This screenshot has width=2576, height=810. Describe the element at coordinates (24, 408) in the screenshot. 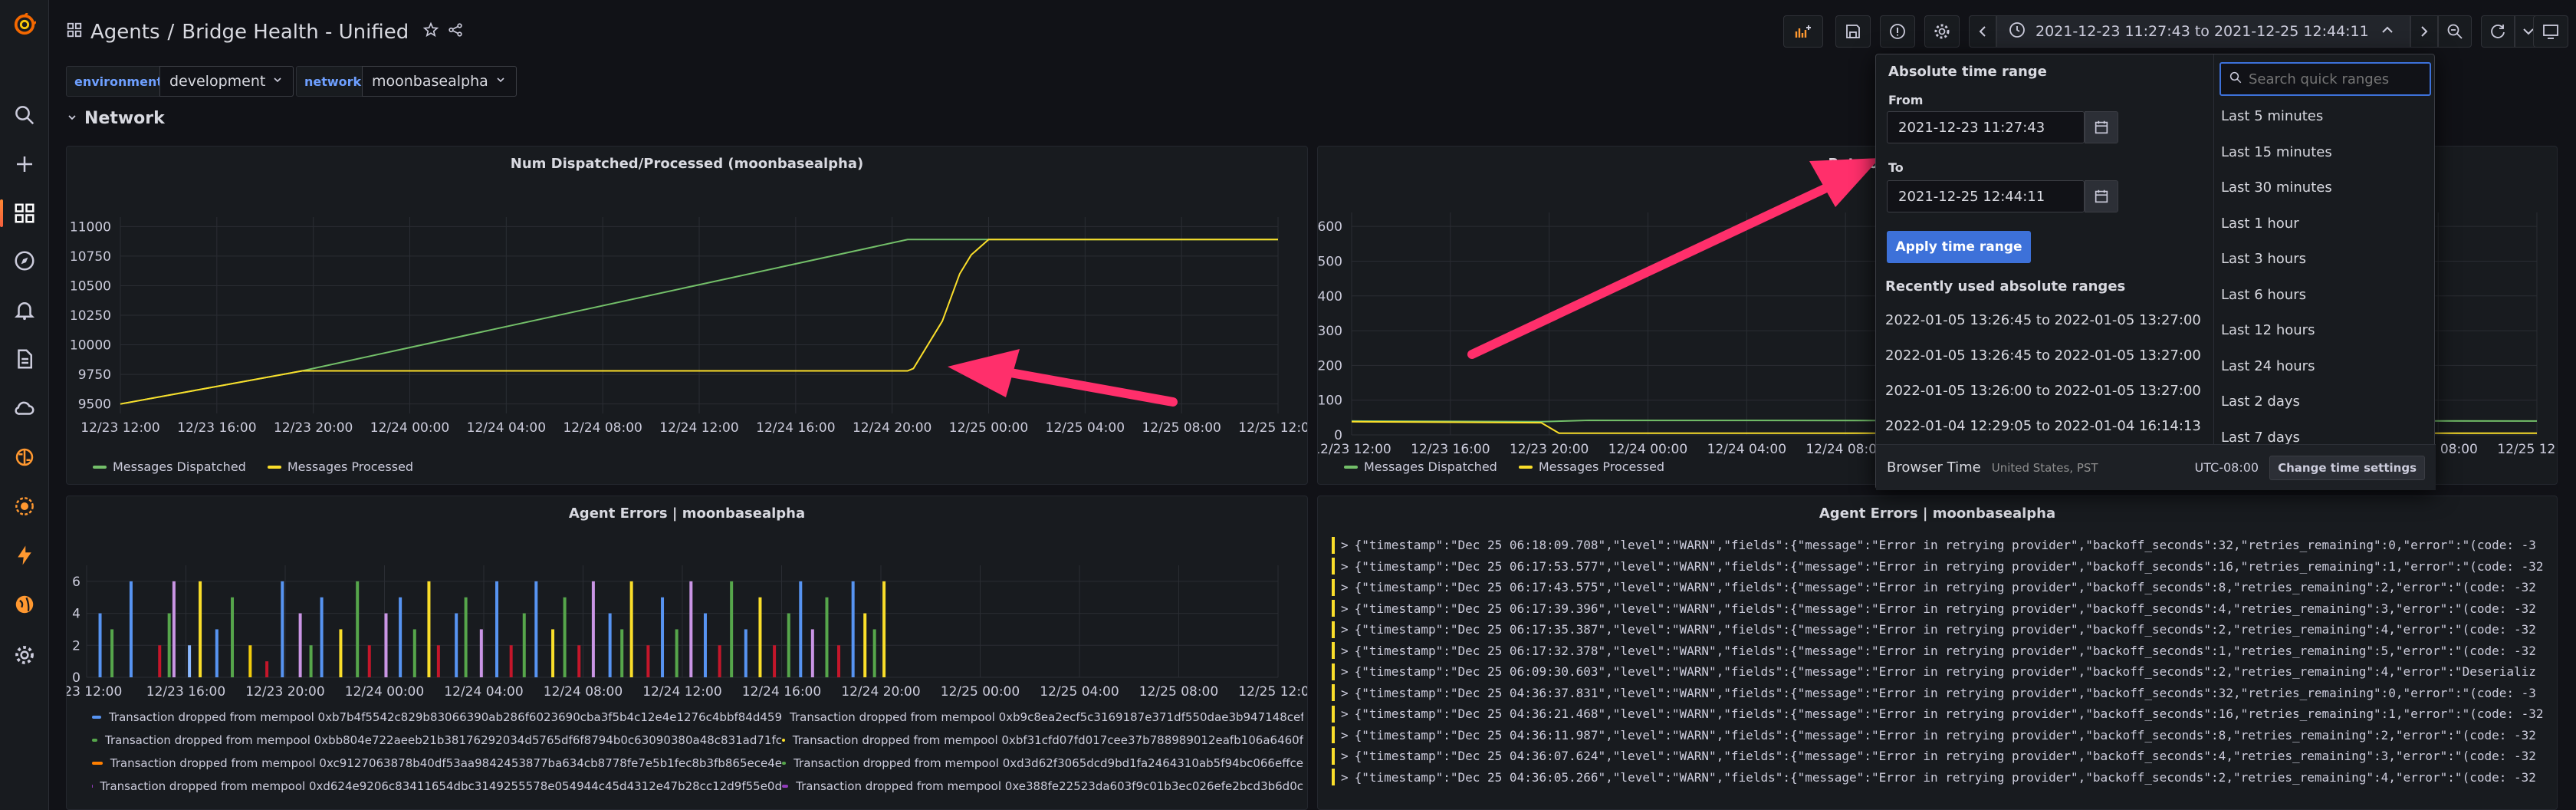

I see `cloud-icon` at that location.